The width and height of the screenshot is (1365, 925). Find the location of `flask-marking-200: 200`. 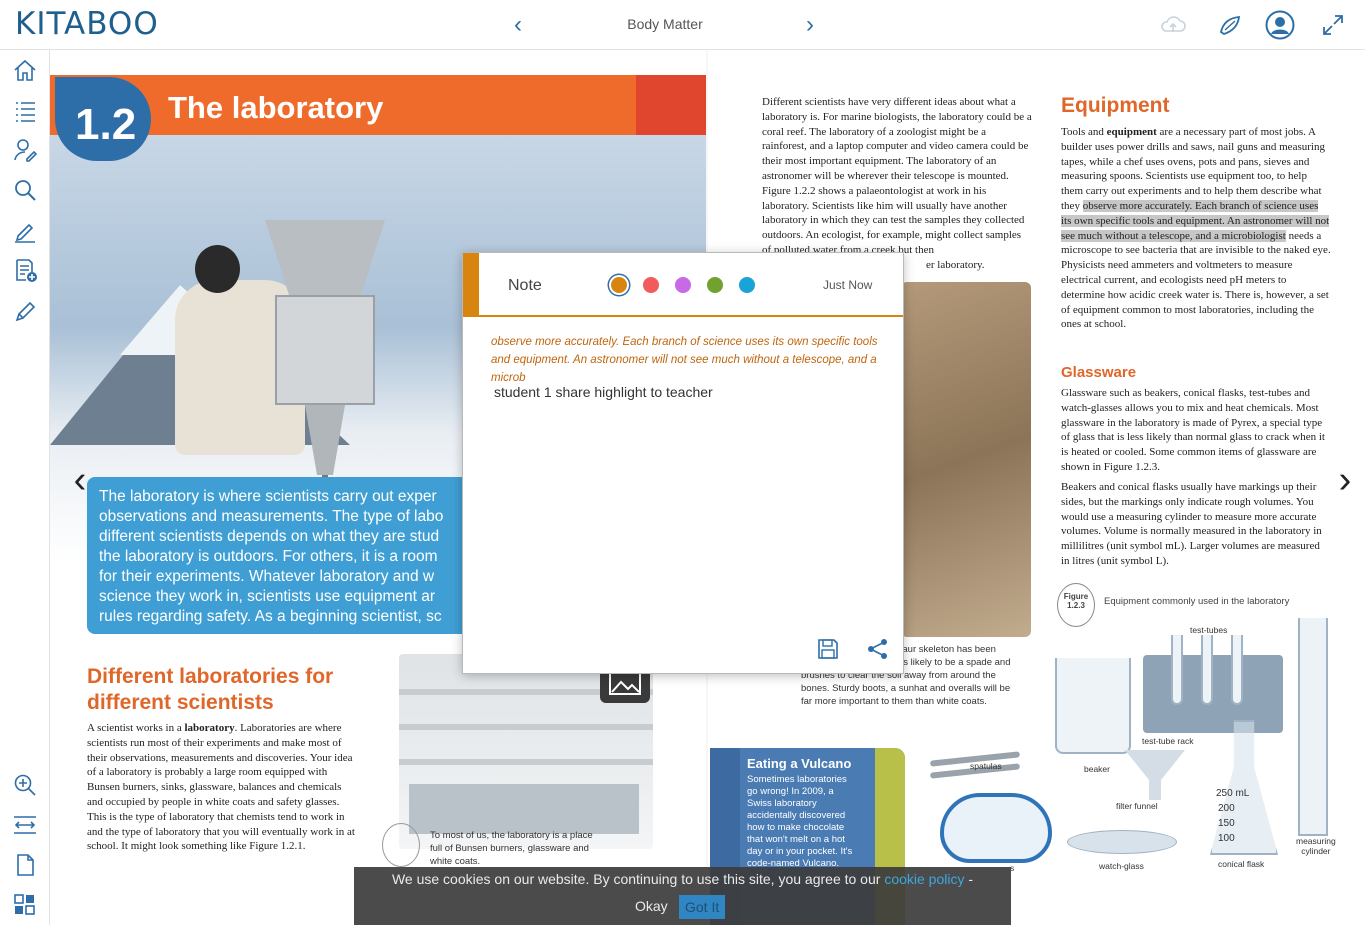

flask-marking-200: 200 is located at coordinates (1226, 808).